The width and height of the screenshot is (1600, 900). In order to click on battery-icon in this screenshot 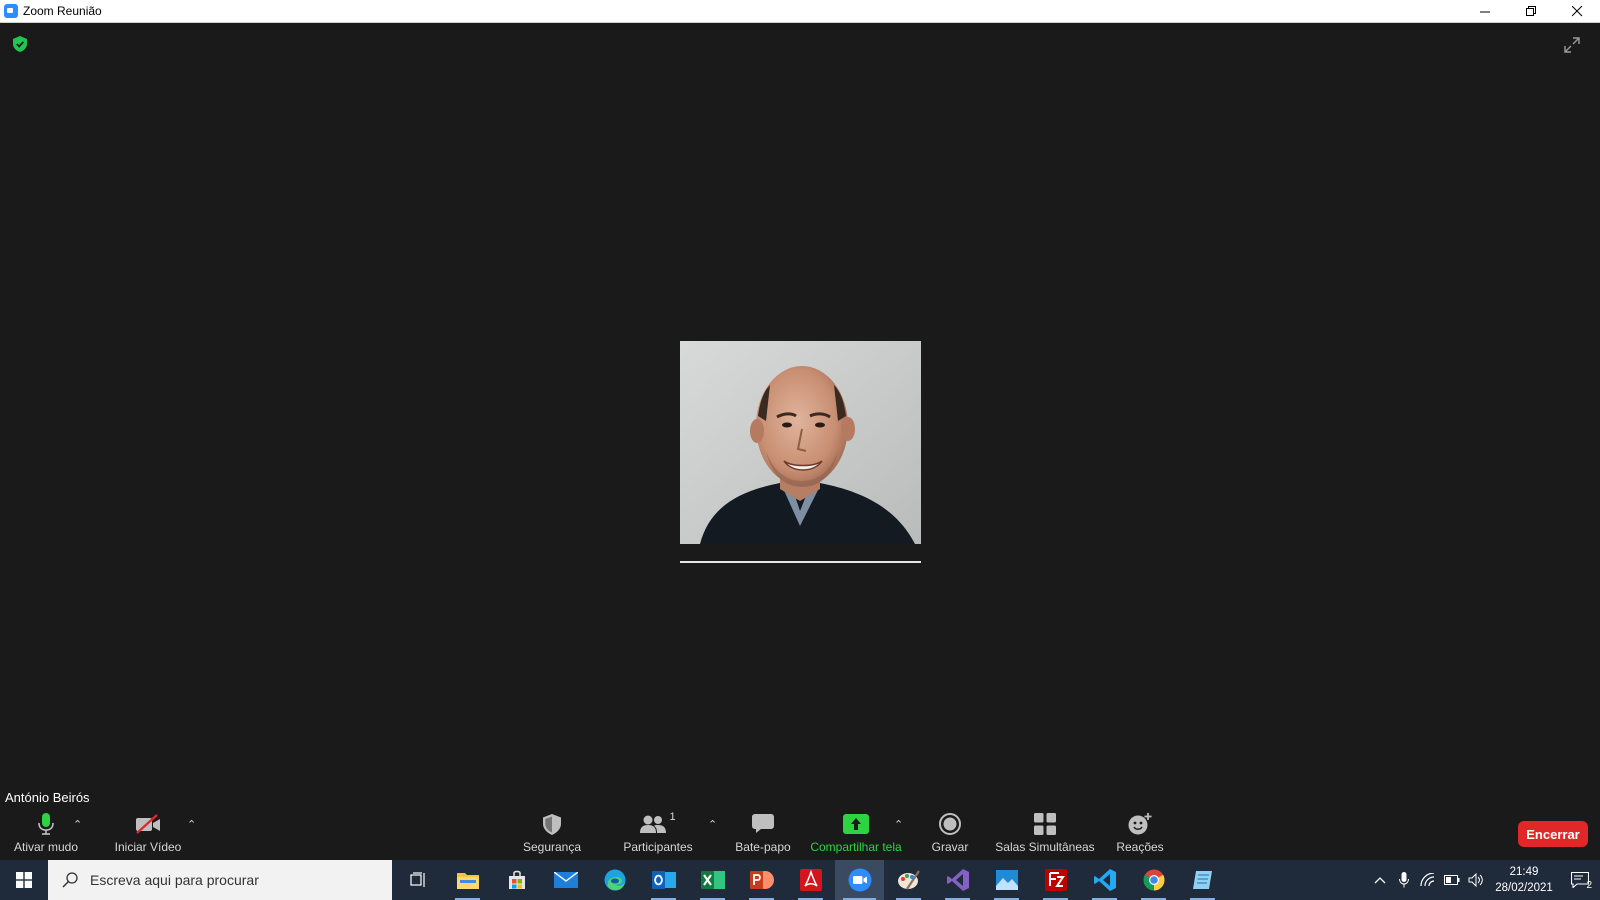, I will do `click(1452, 880)`.